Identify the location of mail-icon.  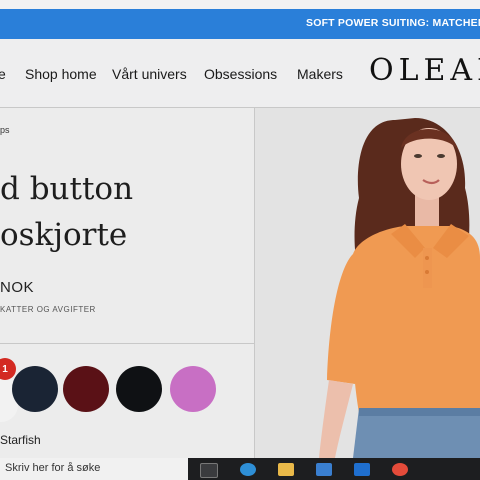
(362, 469).